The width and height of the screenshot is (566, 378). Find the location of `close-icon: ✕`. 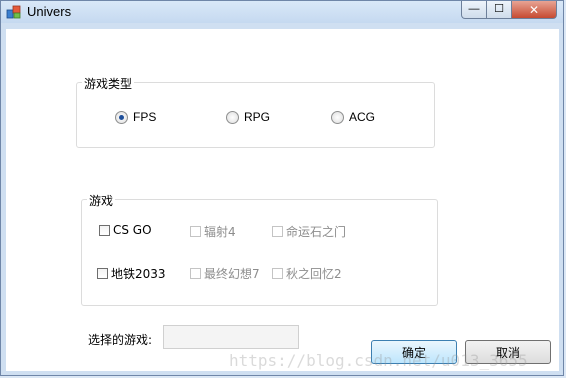

close-icon: ✕ is located at coordinates (534, 9).